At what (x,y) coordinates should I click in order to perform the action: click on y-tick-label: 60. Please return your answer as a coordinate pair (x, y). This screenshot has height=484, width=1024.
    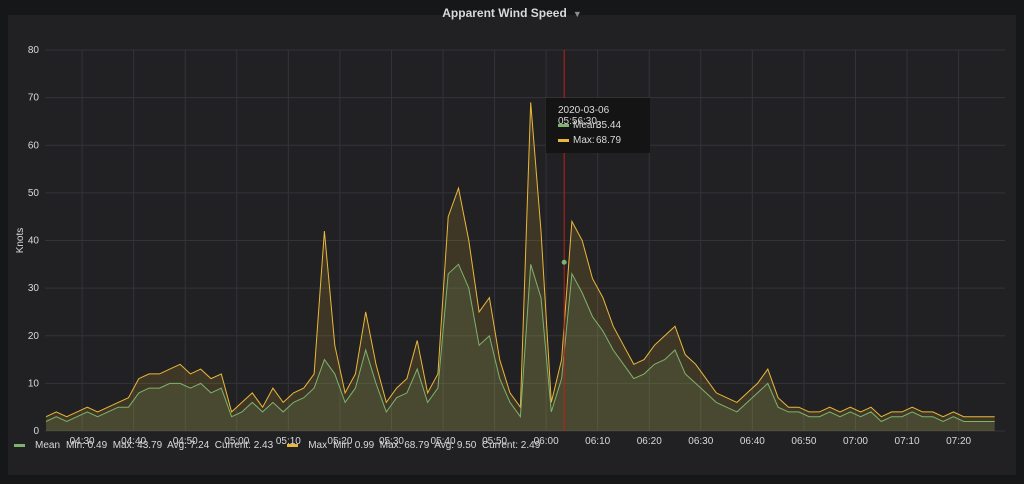
    Looking at the image, I should click on (34, 145).